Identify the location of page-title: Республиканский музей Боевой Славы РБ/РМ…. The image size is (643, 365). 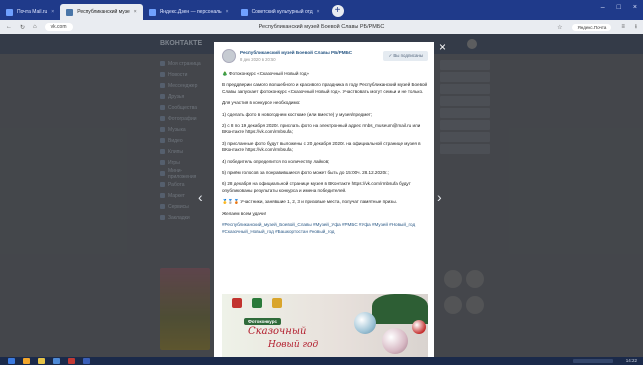
(321, 27).